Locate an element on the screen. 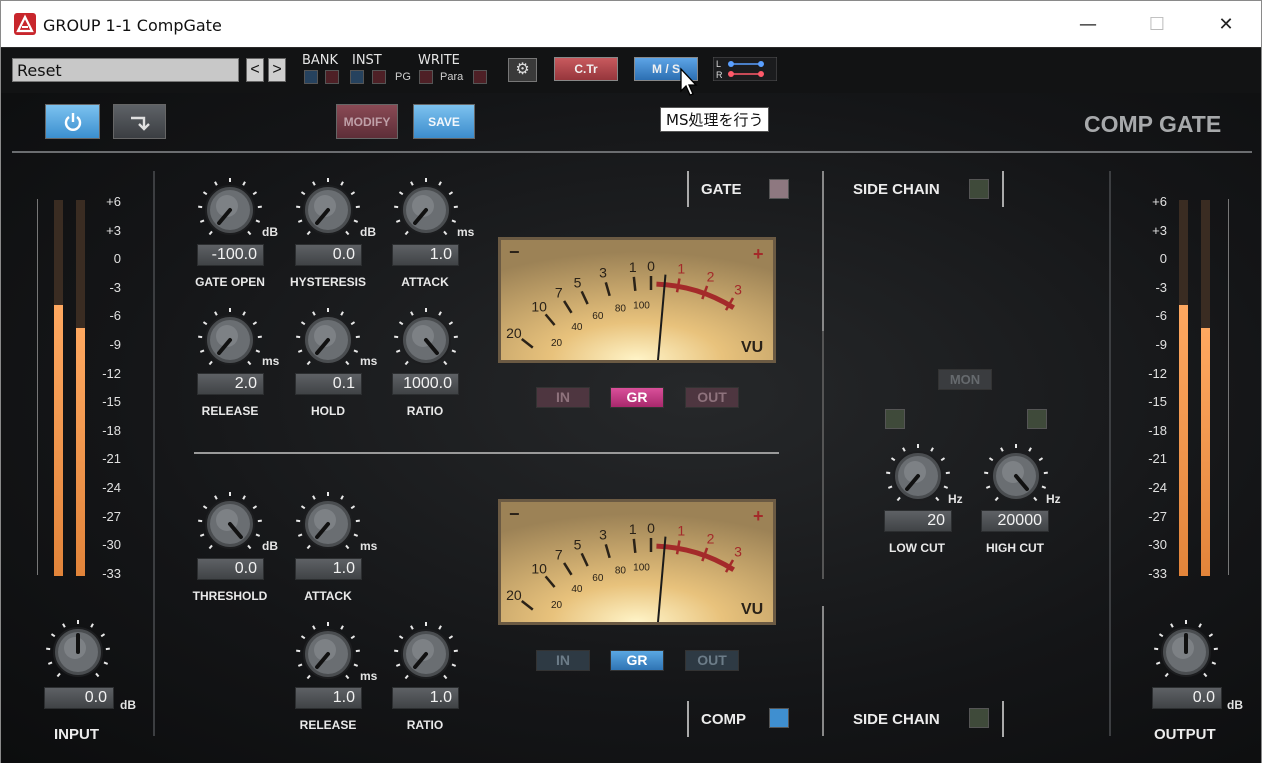 Image resolution: width=1262 pixels, height=763 pixels. output-divider is located at coordinates (1110, 453).